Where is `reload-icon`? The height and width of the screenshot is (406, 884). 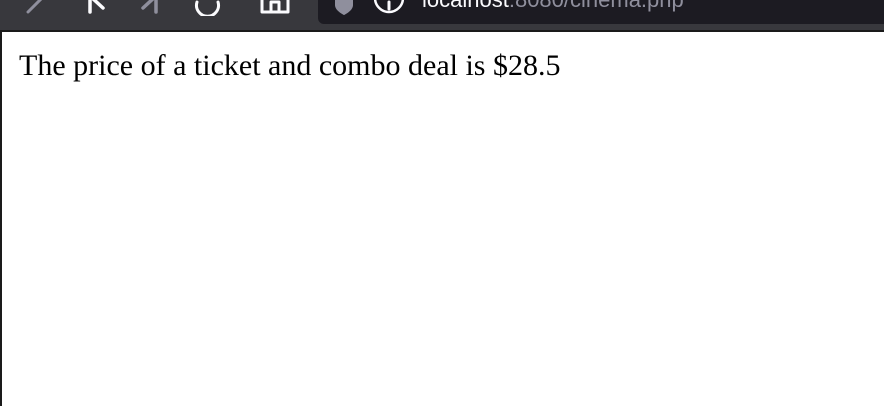
reload-icon is located at coordinates (207, 8).